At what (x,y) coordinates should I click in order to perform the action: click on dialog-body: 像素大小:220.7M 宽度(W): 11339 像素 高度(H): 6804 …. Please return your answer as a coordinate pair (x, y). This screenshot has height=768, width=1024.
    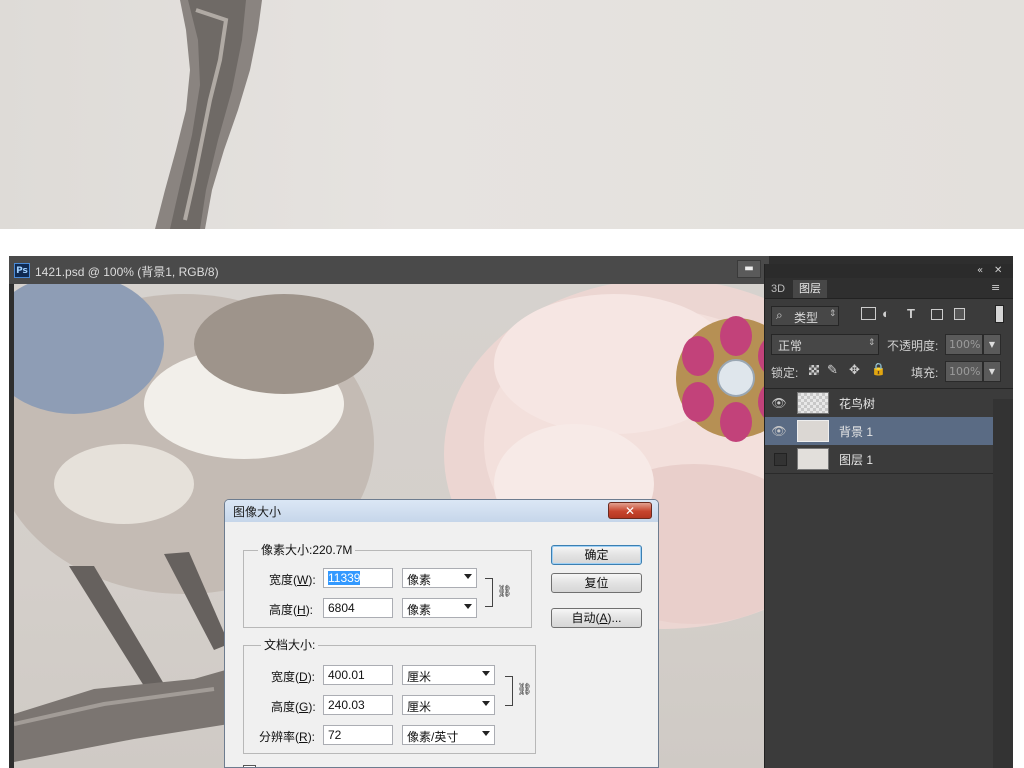
    Looking at the image, I should click on (441, 644).